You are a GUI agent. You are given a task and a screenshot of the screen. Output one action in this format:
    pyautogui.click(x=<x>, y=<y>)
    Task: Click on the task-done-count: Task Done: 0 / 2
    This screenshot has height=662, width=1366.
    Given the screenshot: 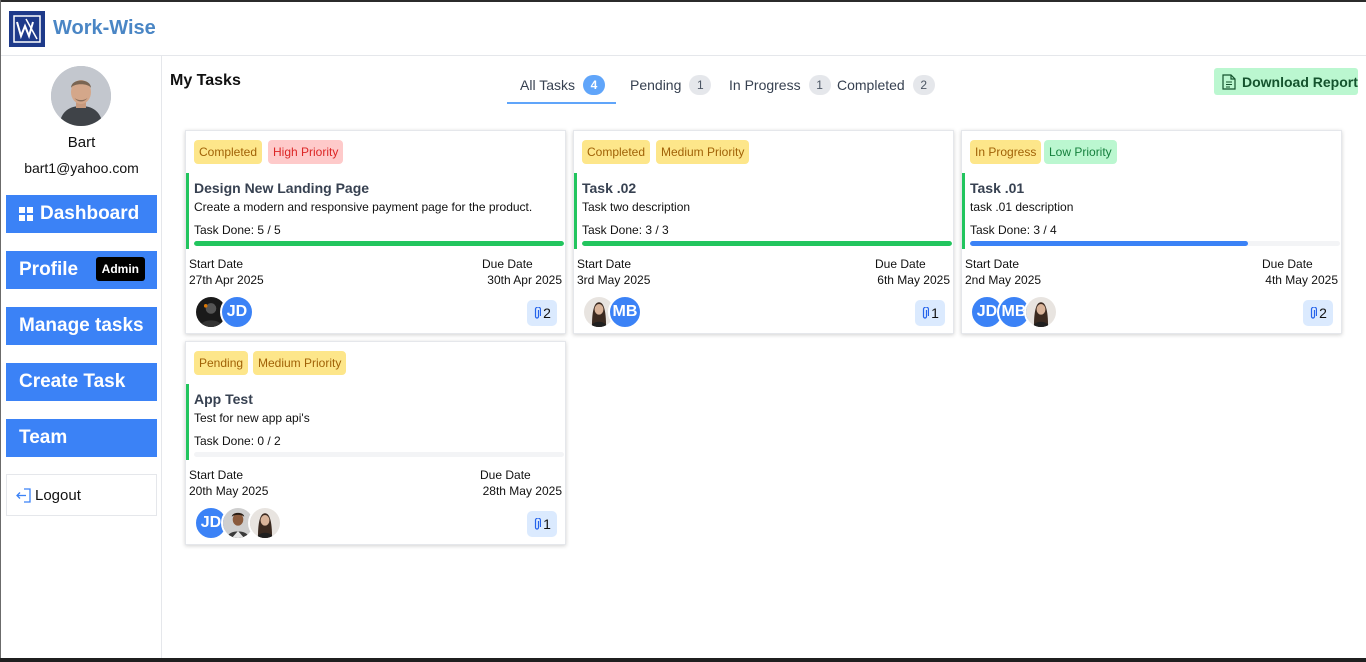 What is the action you would take?
    pyautogui.click(x=237, y=441)
    